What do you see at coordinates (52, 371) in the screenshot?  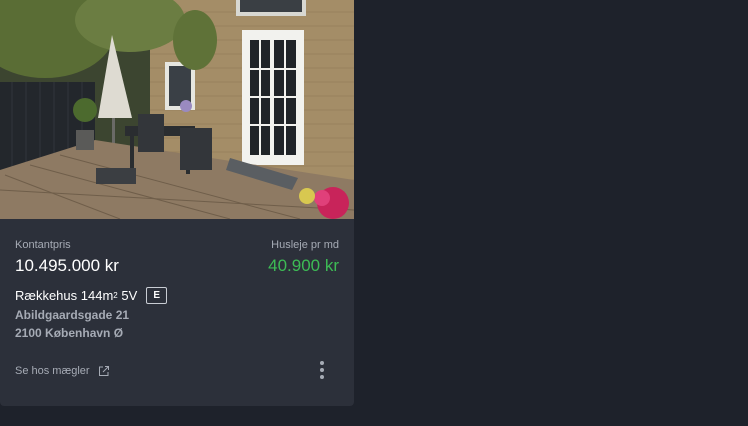 I see `broker-link-label: Se hos mægler` at bounding box center [52, 371].